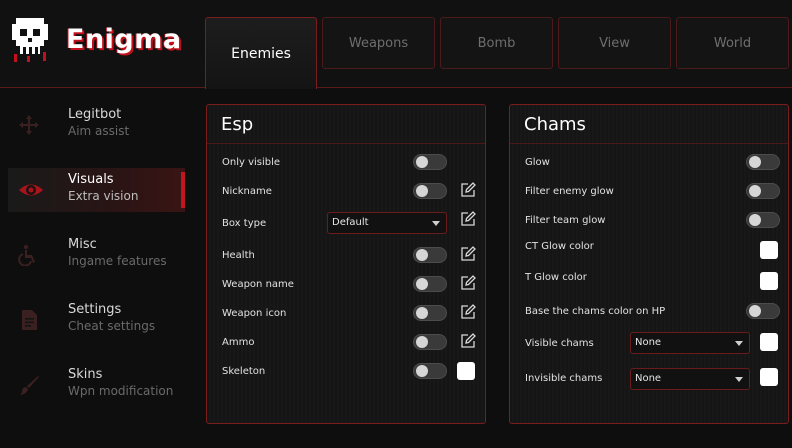  I want to click on t-glow-color-label: T Glow color, so click(556, 277).